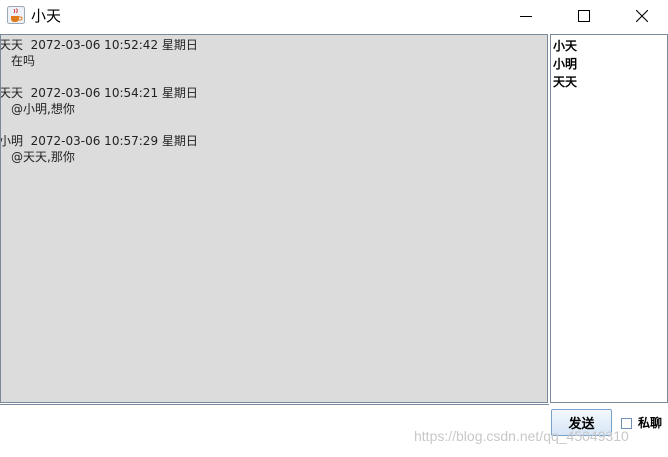 The image size is (668, 457). Describe the element at coordinates (565, 82) in the screenshot. I see `user-list-item: 天天` at that location.